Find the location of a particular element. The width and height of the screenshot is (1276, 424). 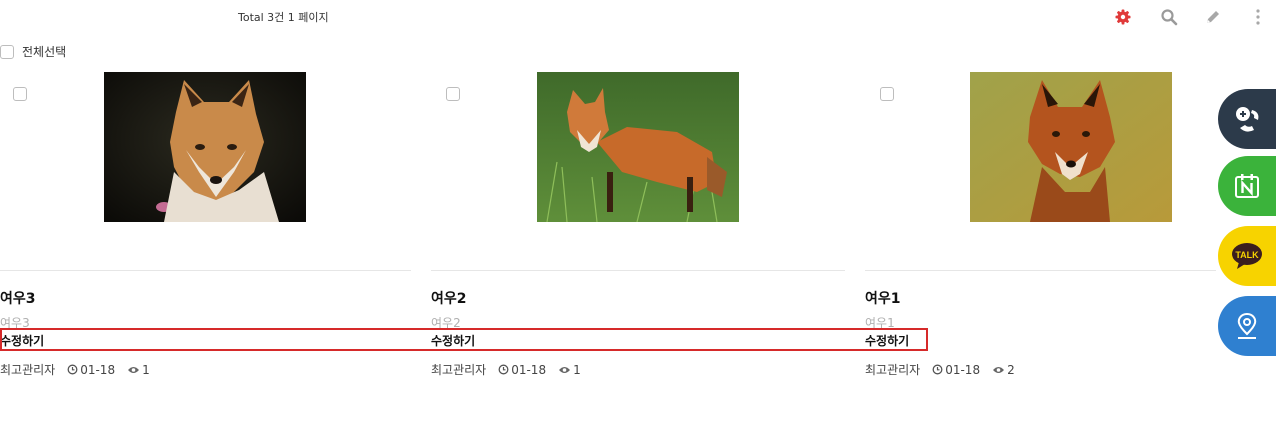

total-count: Total 3건 1 페이지 is located at coordinates (283, 17).